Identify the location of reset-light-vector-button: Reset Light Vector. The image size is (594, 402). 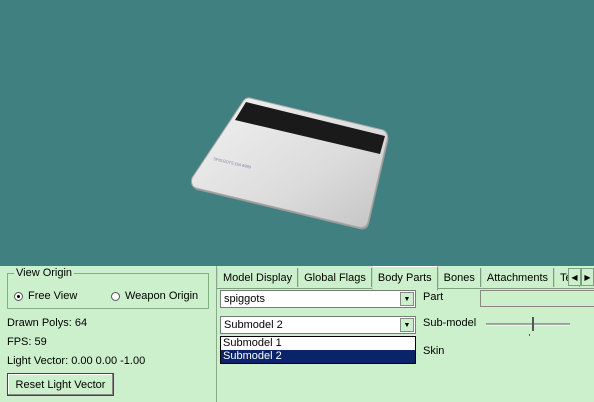
(60, 384).